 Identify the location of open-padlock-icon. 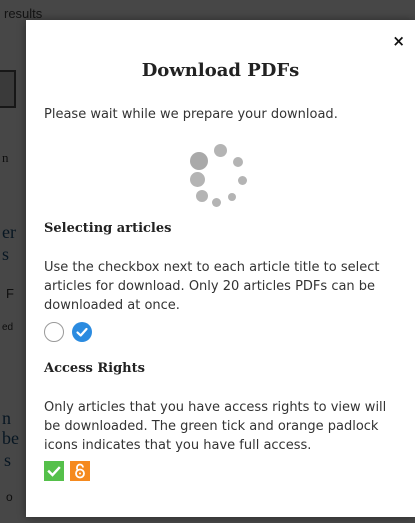
(80, 471).